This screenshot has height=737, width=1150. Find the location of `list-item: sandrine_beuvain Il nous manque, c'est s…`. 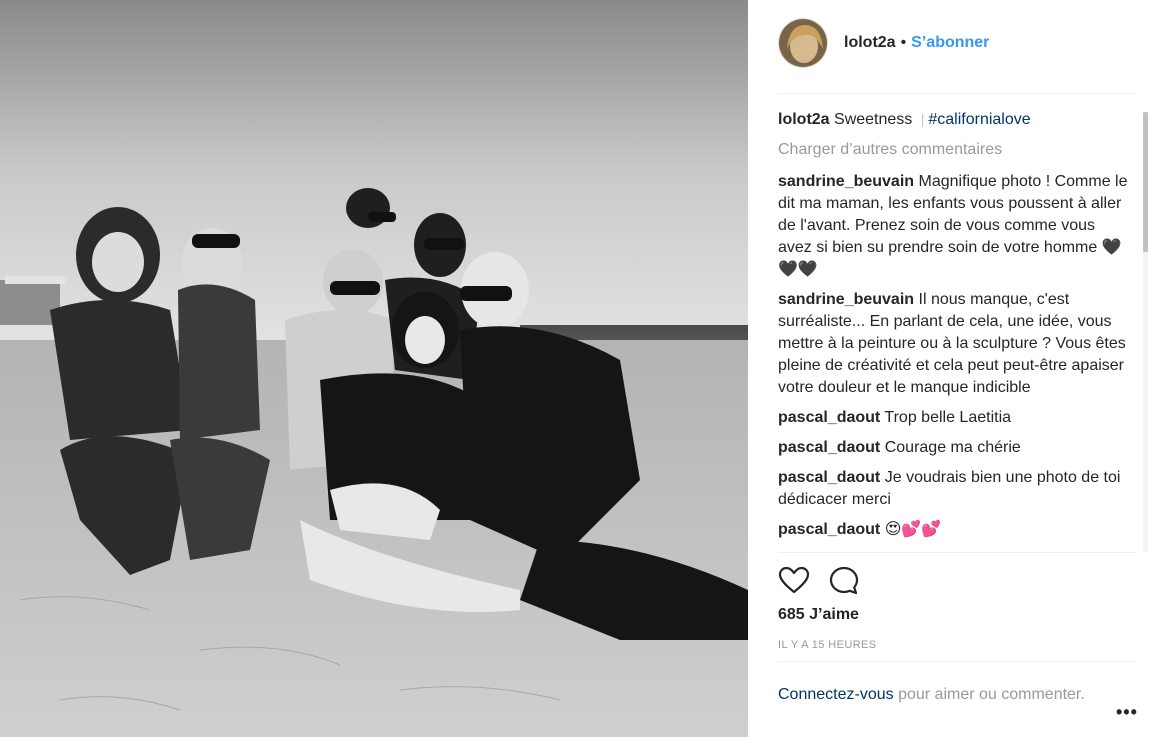

list-item: sandrine_beuvain Il nous manque, c'est s… is located at coordinates (953, 344).